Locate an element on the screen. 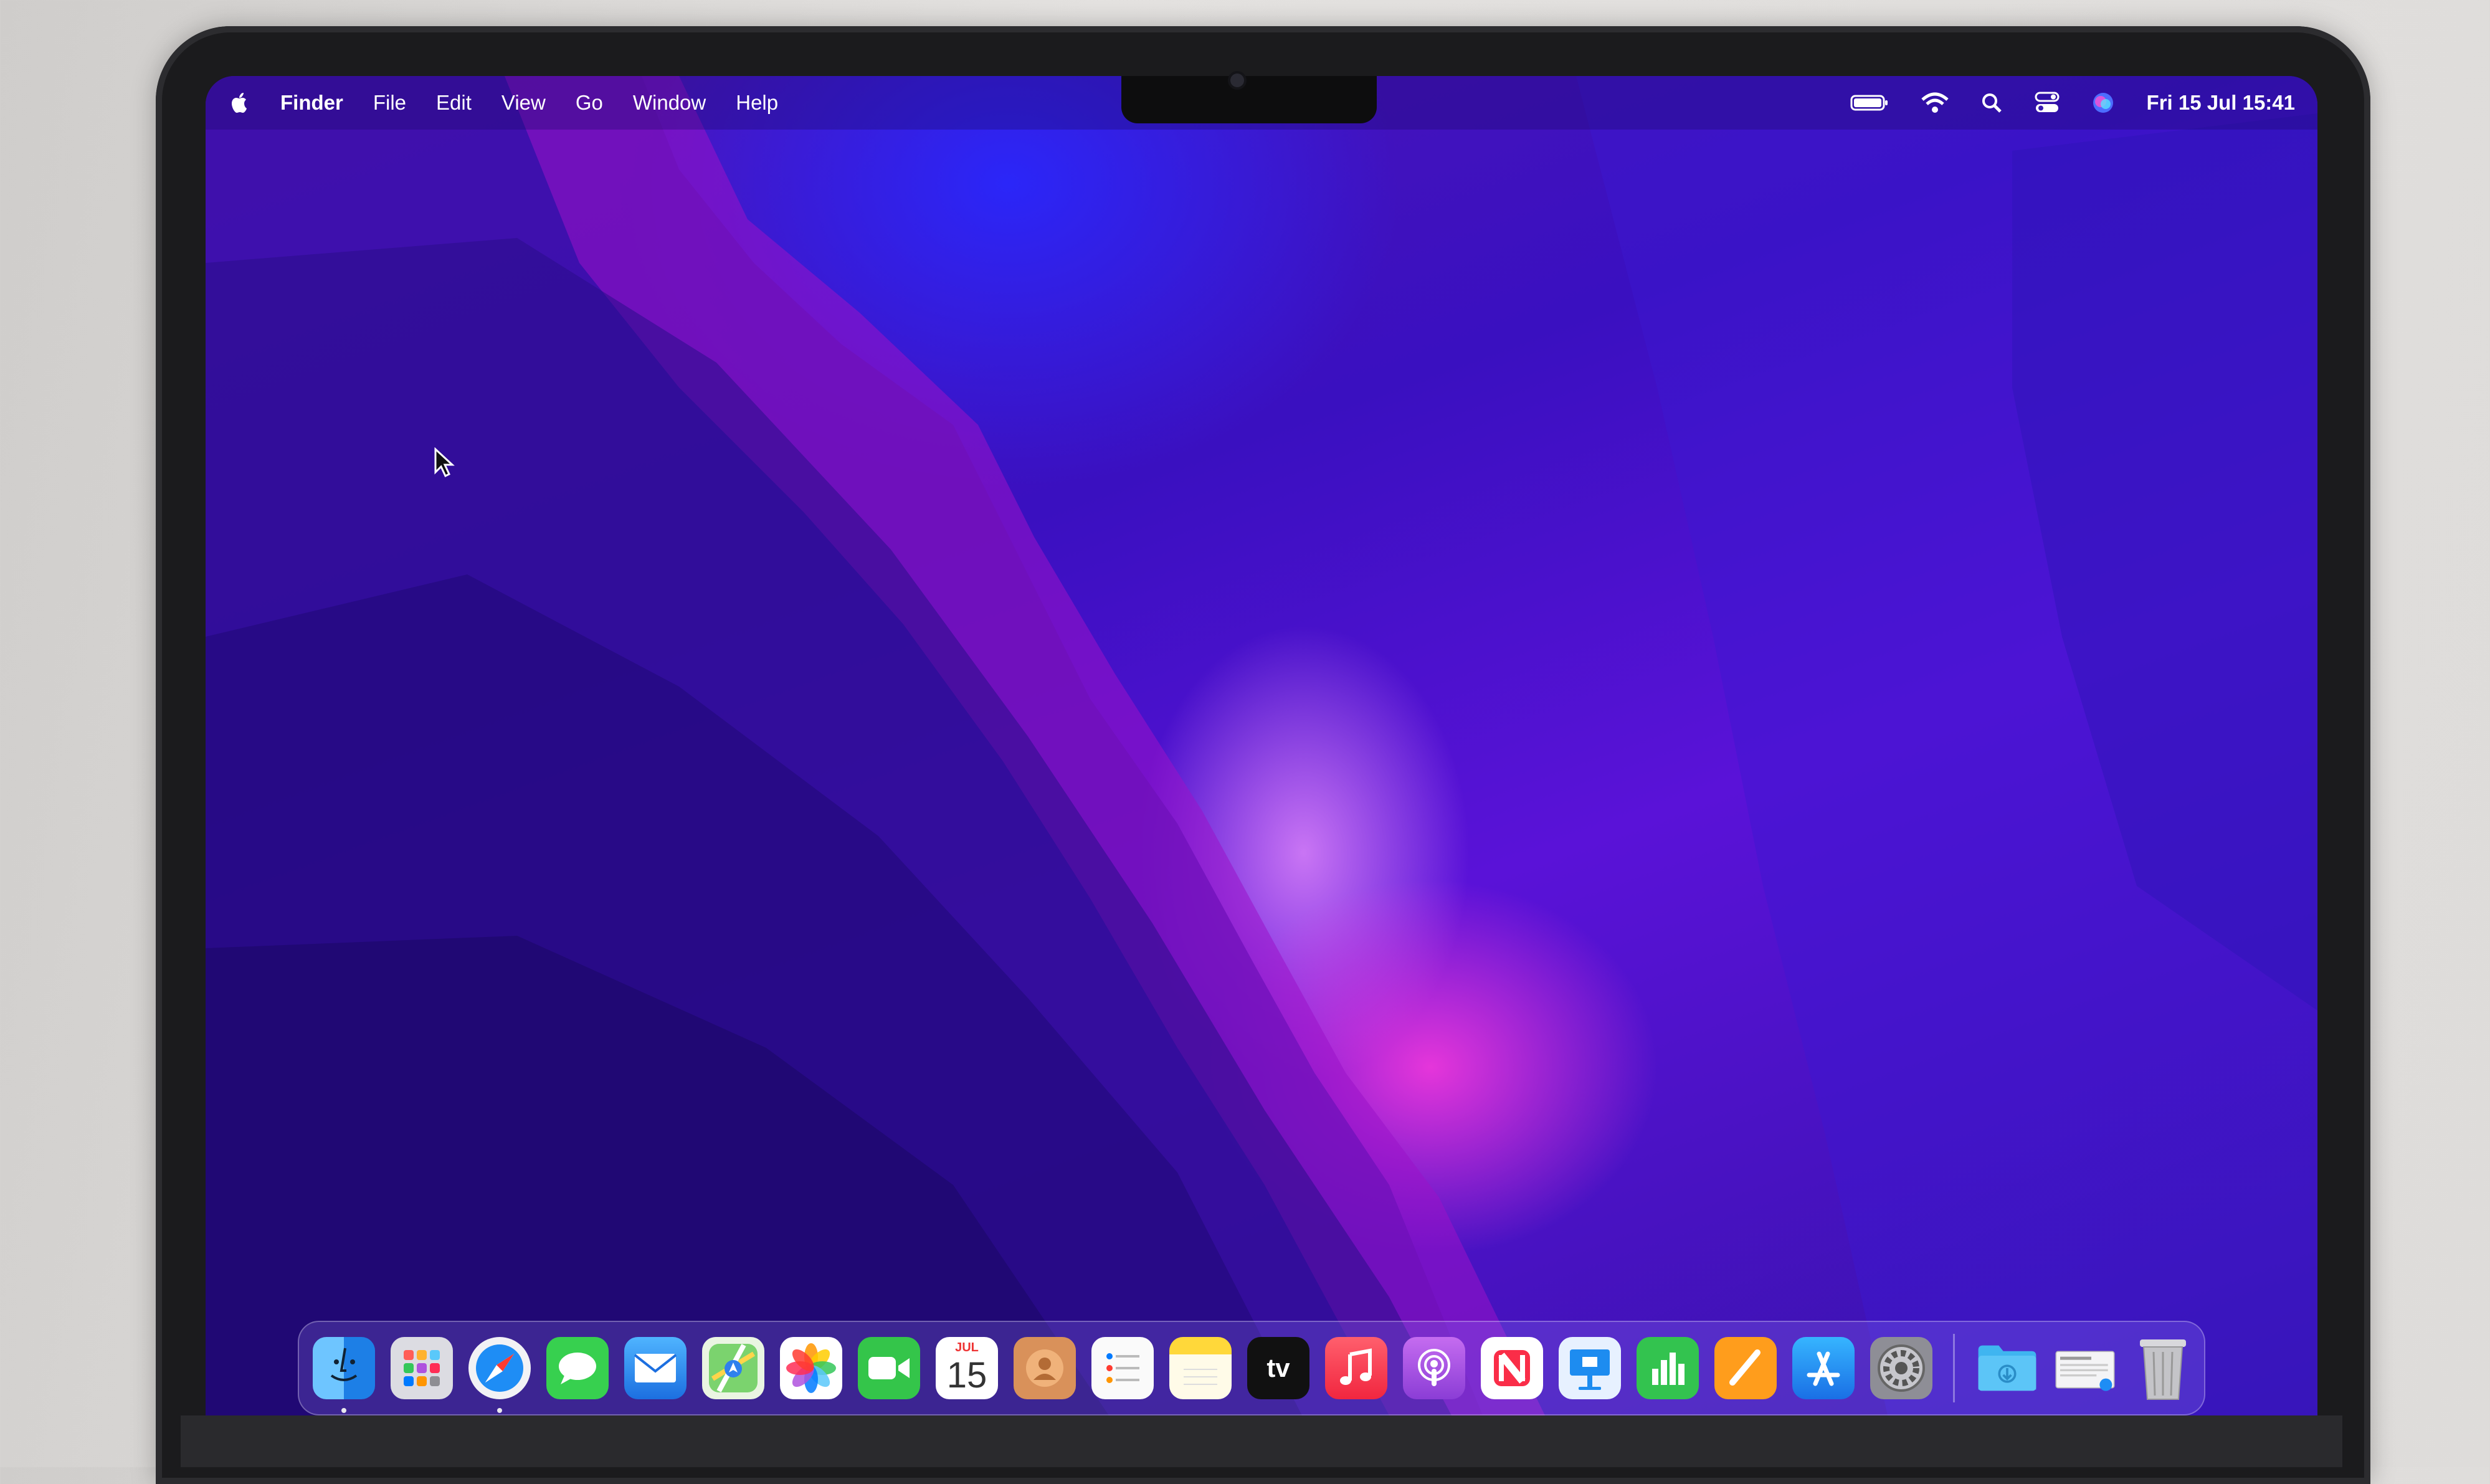  dock-app-contacts is located at coordinates (1045, 1368).